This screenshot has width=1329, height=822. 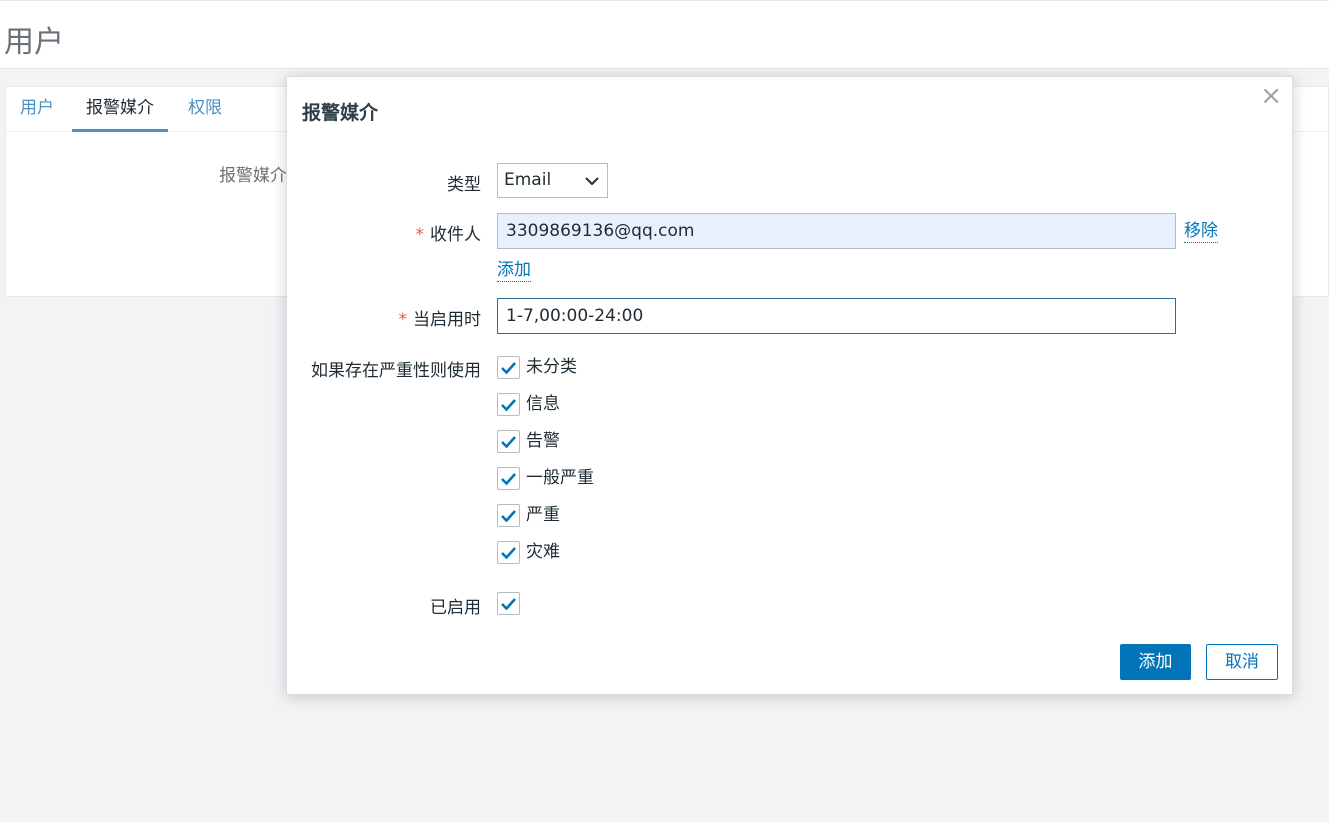 What do you see at coordinates (543, 441) in the screenshot?
I see `severity-option-label: 告警` at bounding box center [543, 441].